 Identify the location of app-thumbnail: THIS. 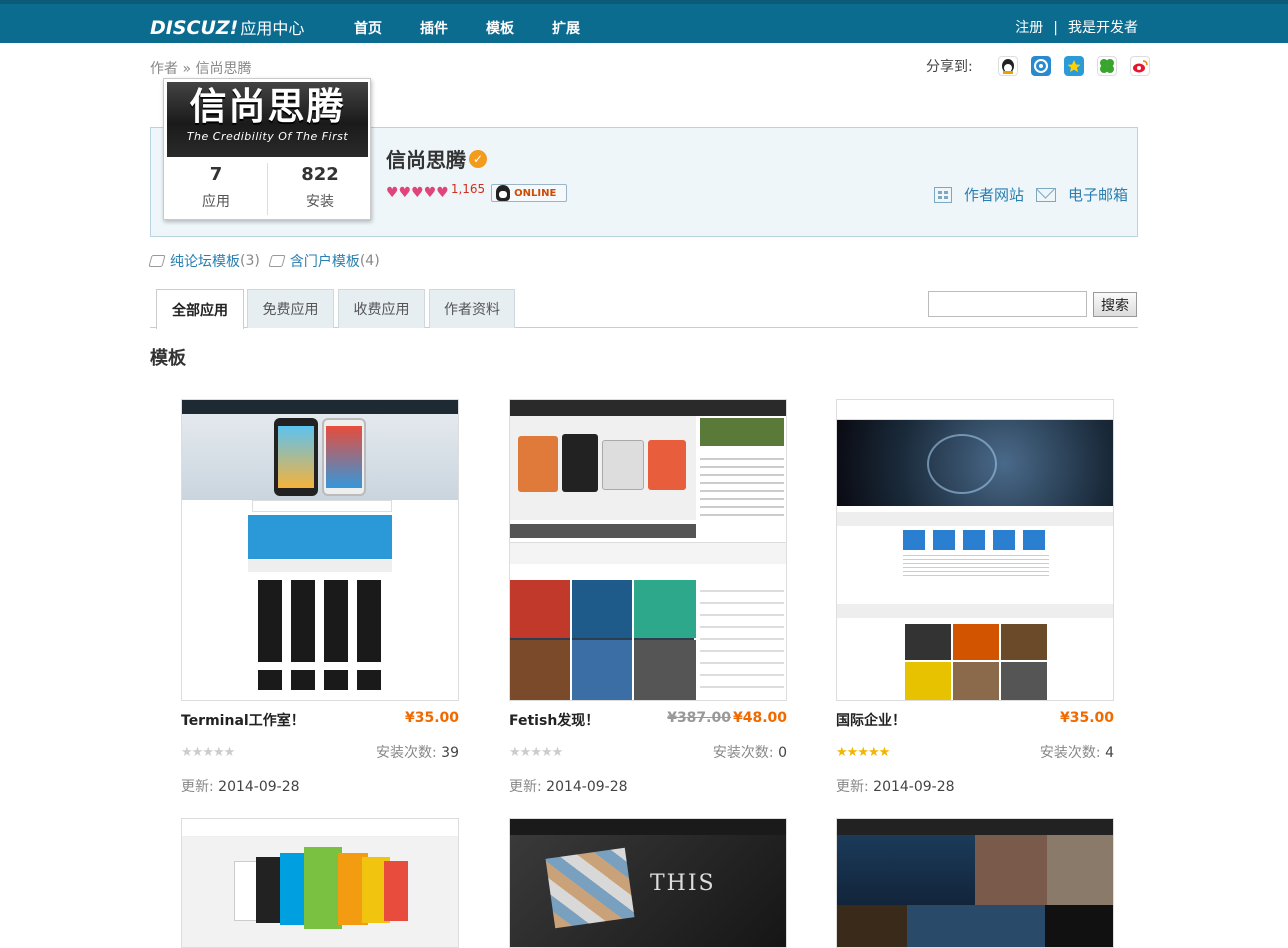
(648, 883).